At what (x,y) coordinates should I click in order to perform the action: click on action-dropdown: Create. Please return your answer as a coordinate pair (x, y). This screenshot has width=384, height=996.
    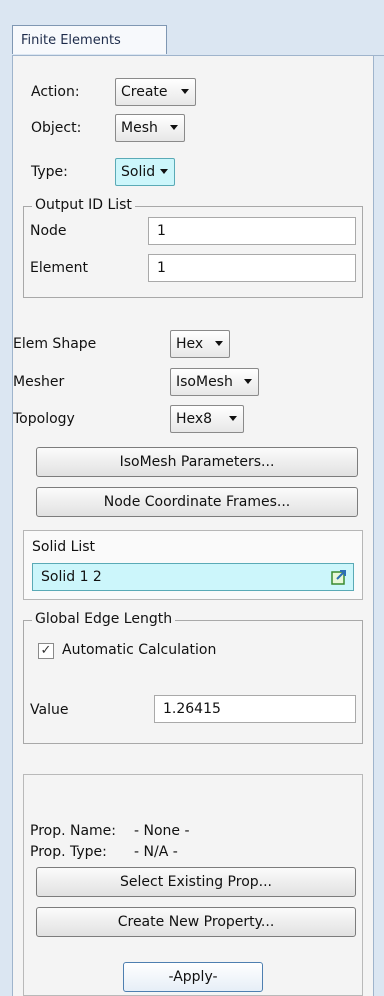
    Looking at the image, I should click on (155, 92).